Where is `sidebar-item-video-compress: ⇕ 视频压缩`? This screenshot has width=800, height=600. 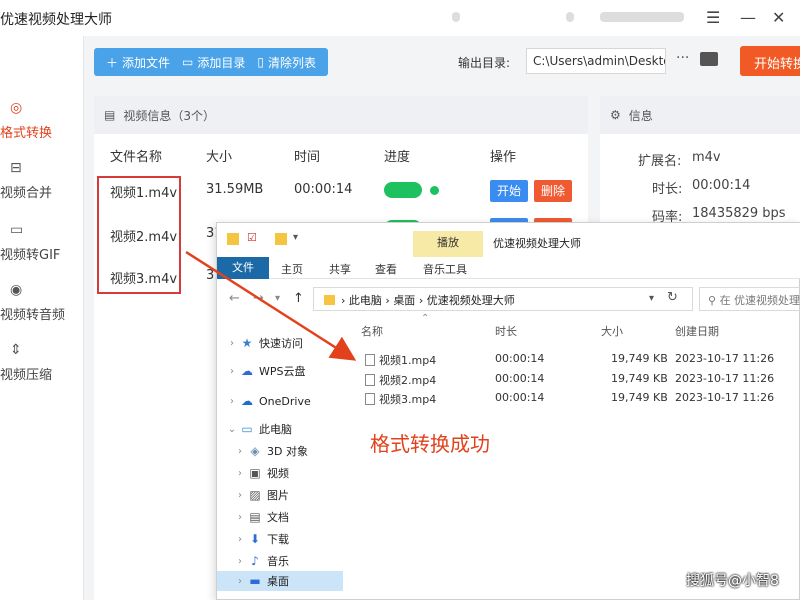
sidebar-item-video-compress: ⇕ 视频压缩 is located at coordinates (42, 362).